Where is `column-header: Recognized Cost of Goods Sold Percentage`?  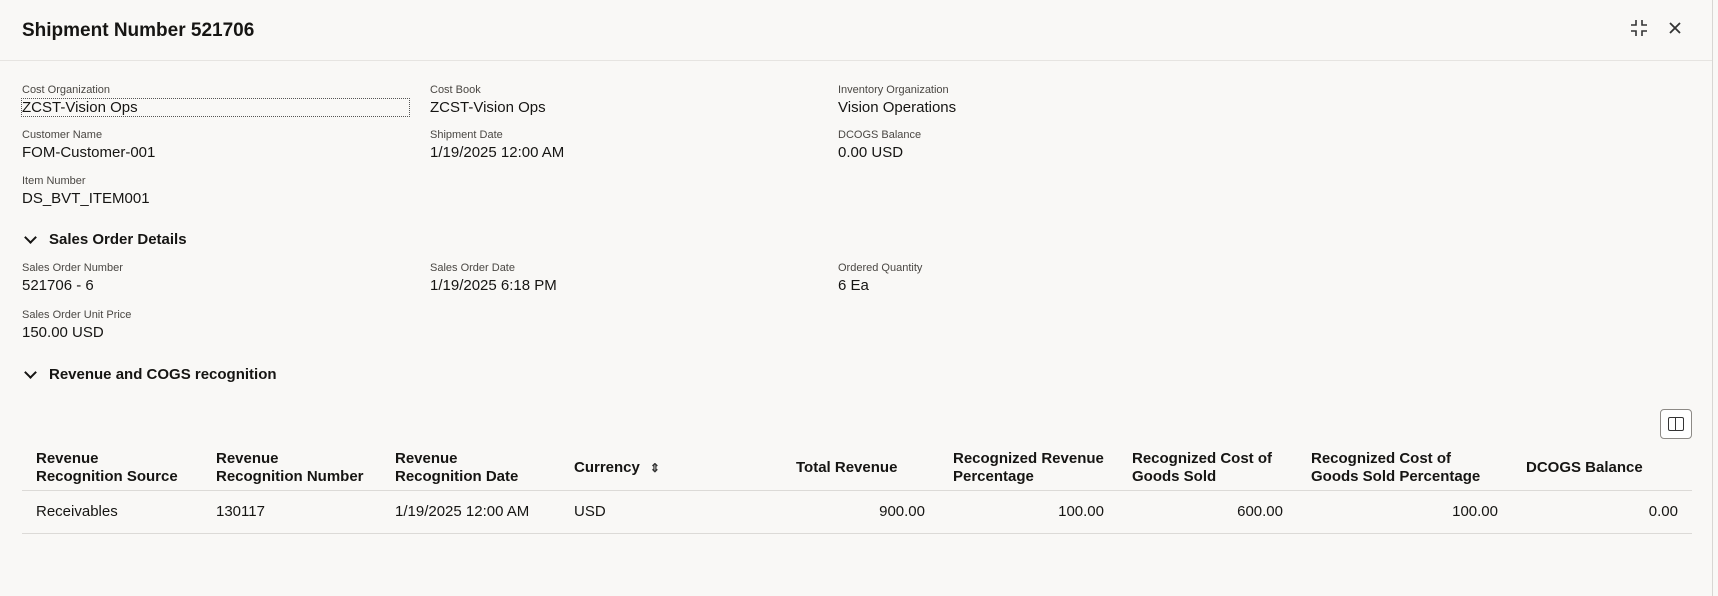
column-header: Recognized Cost of Goods Sold Percentage is located at coordinates (1404, 469).